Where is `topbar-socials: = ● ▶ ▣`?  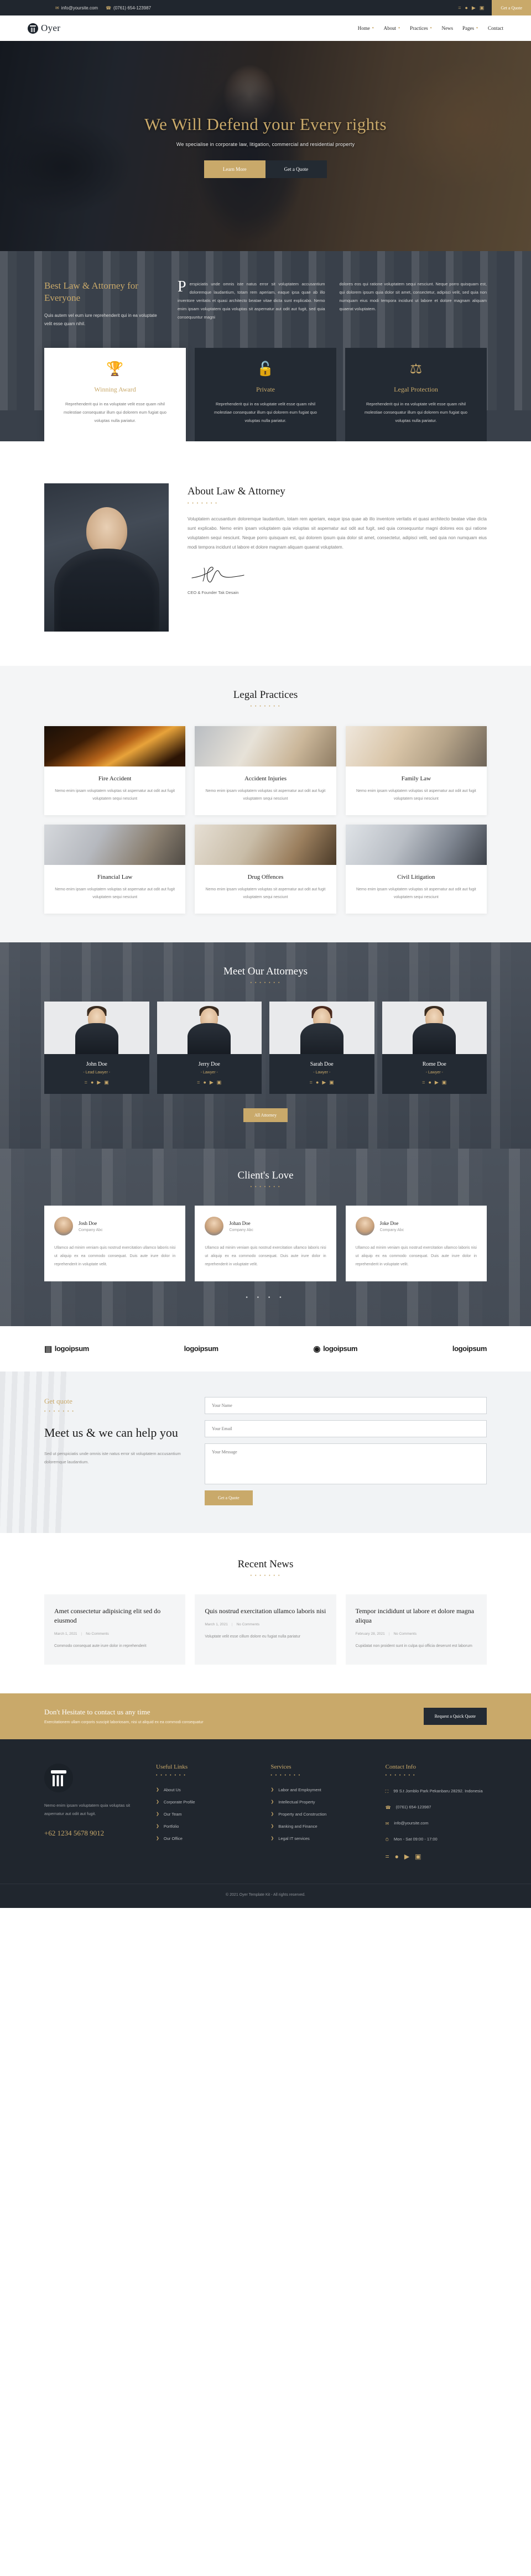 topbar-socials: = ● ▶ ▣ is located at coordinates (475, 8).